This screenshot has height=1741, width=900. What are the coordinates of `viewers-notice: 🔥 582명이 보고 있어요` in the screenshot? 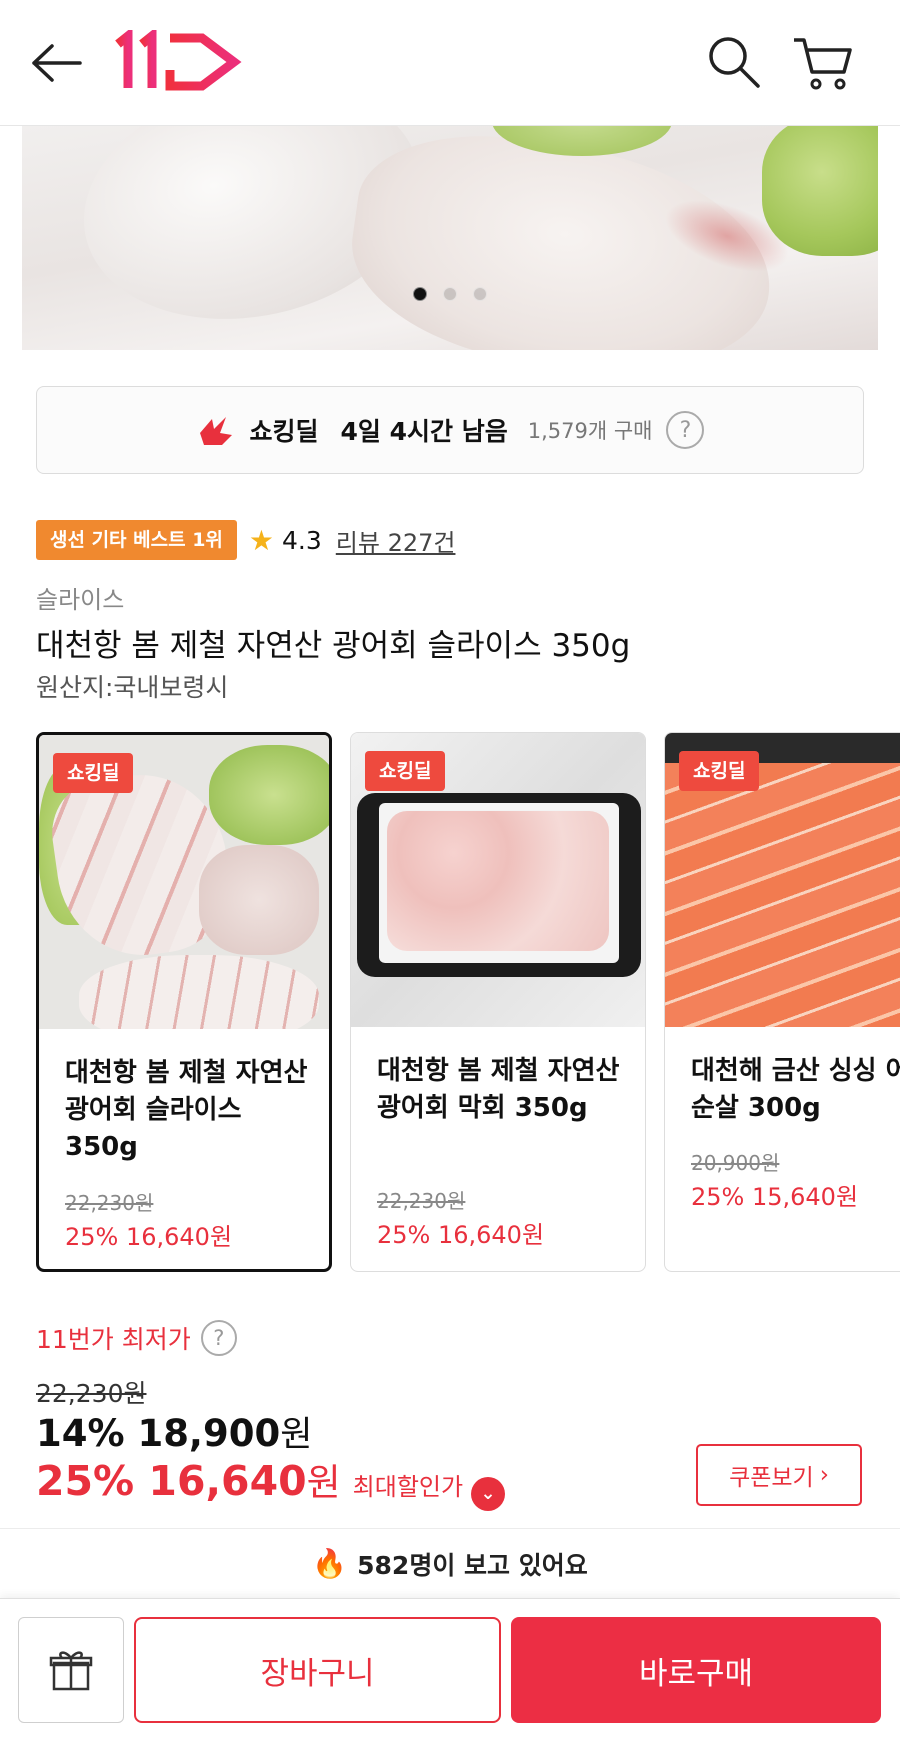 It's located at (450, 1563).